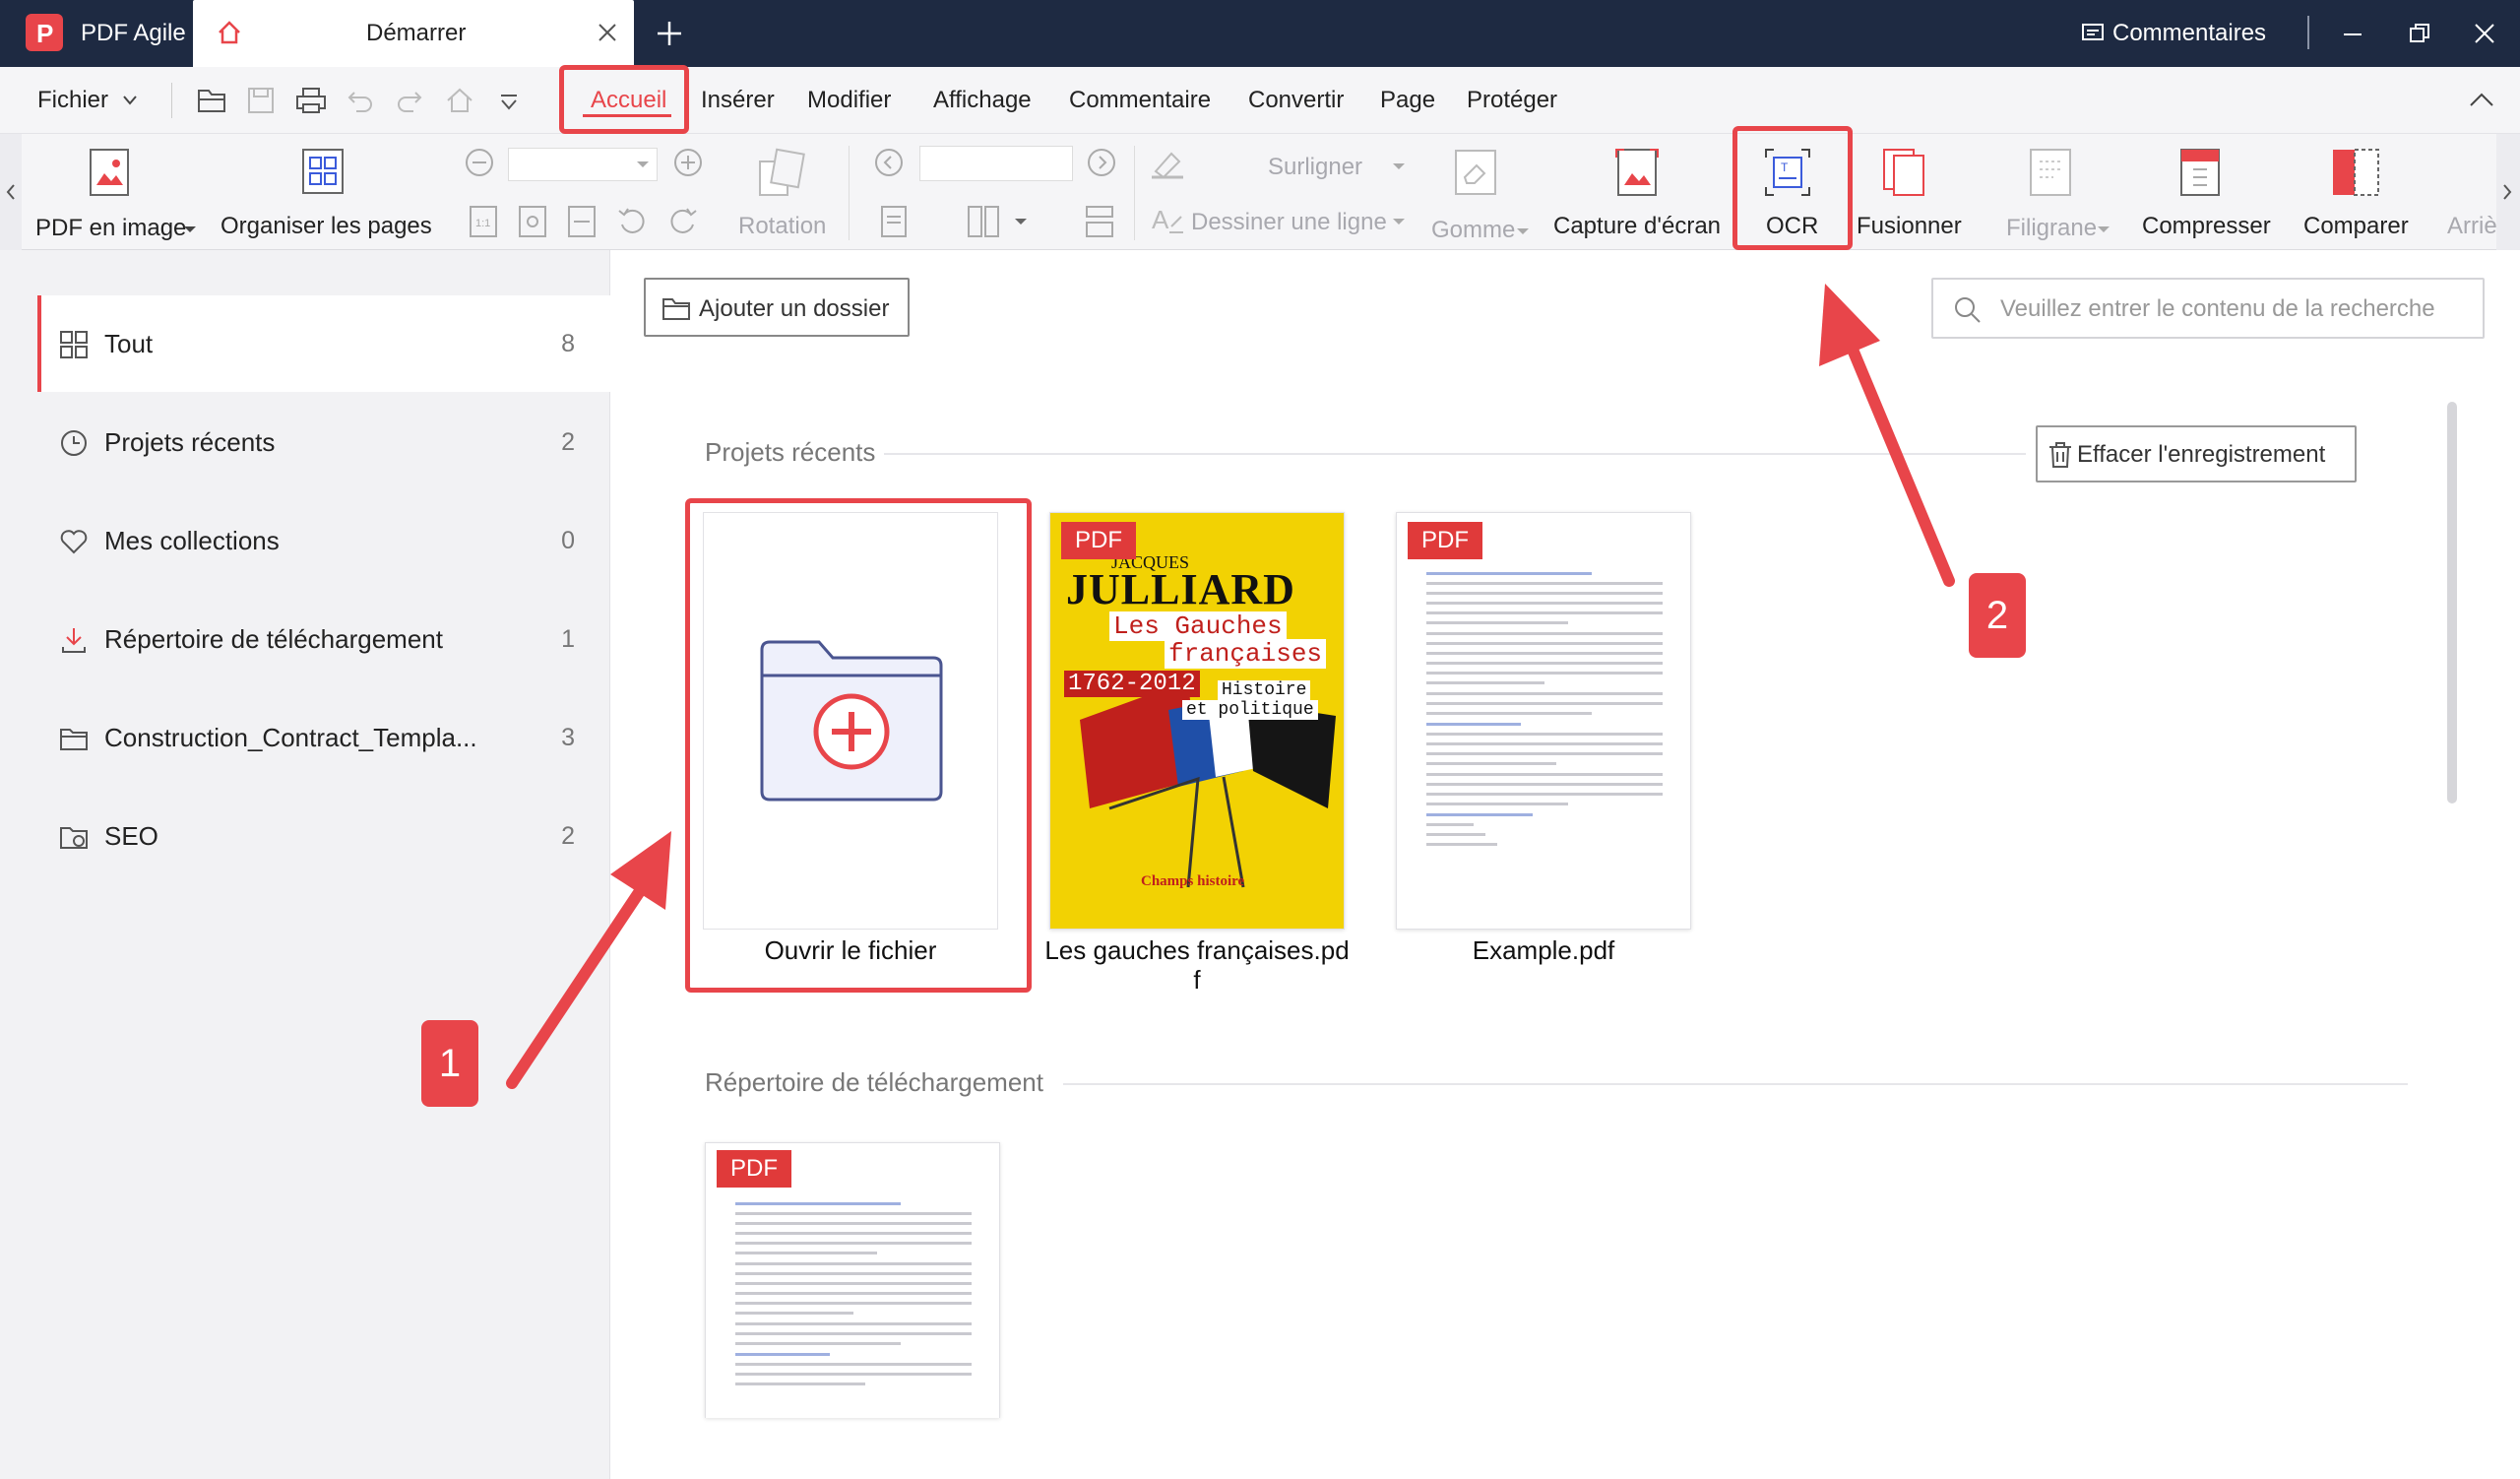 The width and height of the screenshot is (2520, 1479). What do you see at coordinates (1140, 101) in the screenshot?
I see `tab-commentaire: Commentaire` at bounding box center [1140, 101].